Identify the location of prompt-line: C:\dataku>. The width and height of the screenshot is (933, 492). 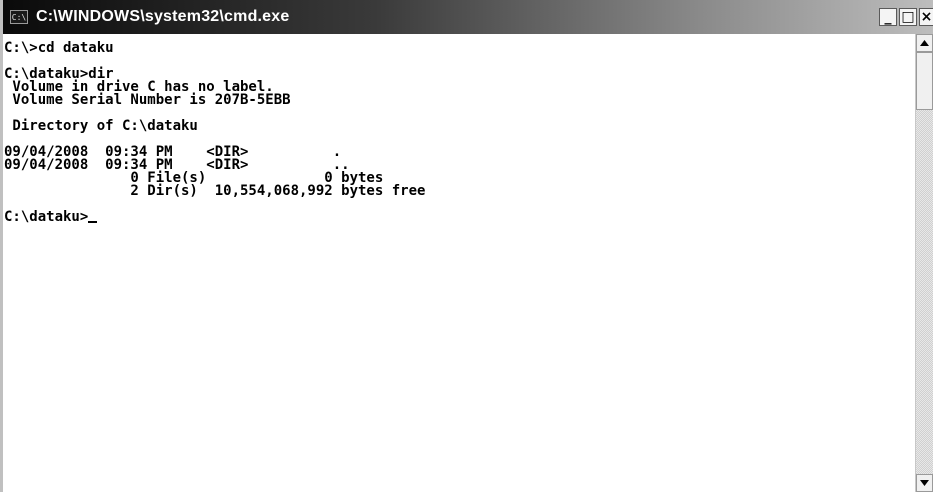
(459, 217).